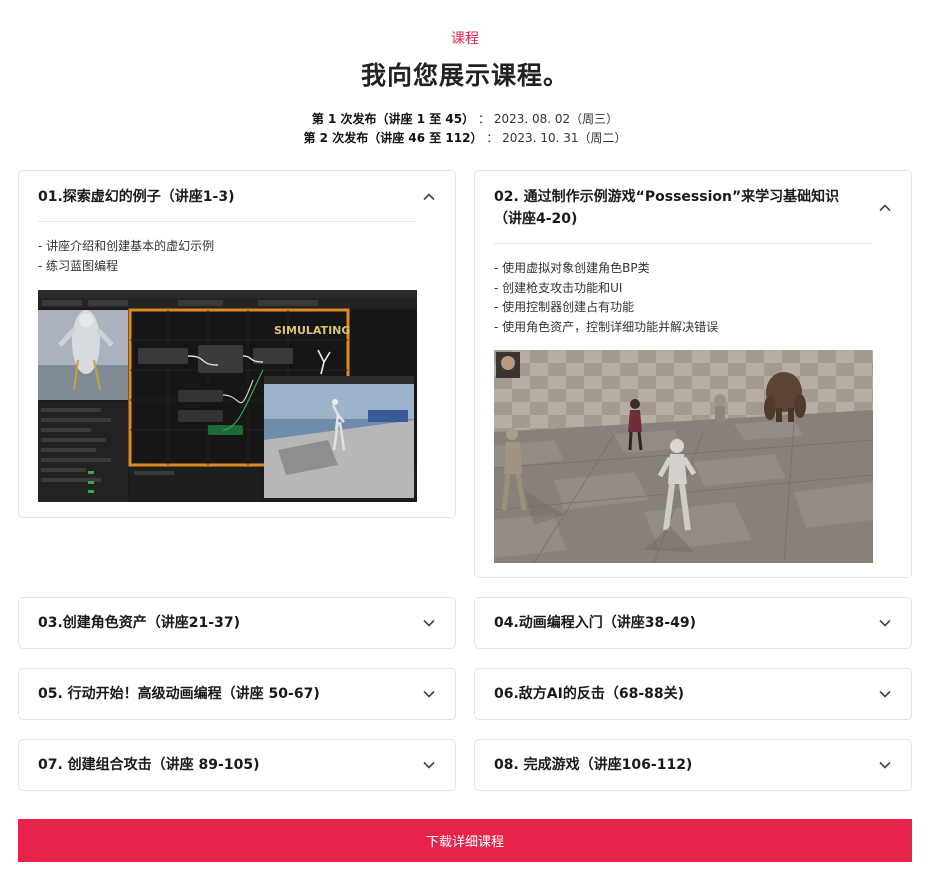  I want to click on module-card-06: 06.敌方AI的反击（68-88关), so click(693, 694).